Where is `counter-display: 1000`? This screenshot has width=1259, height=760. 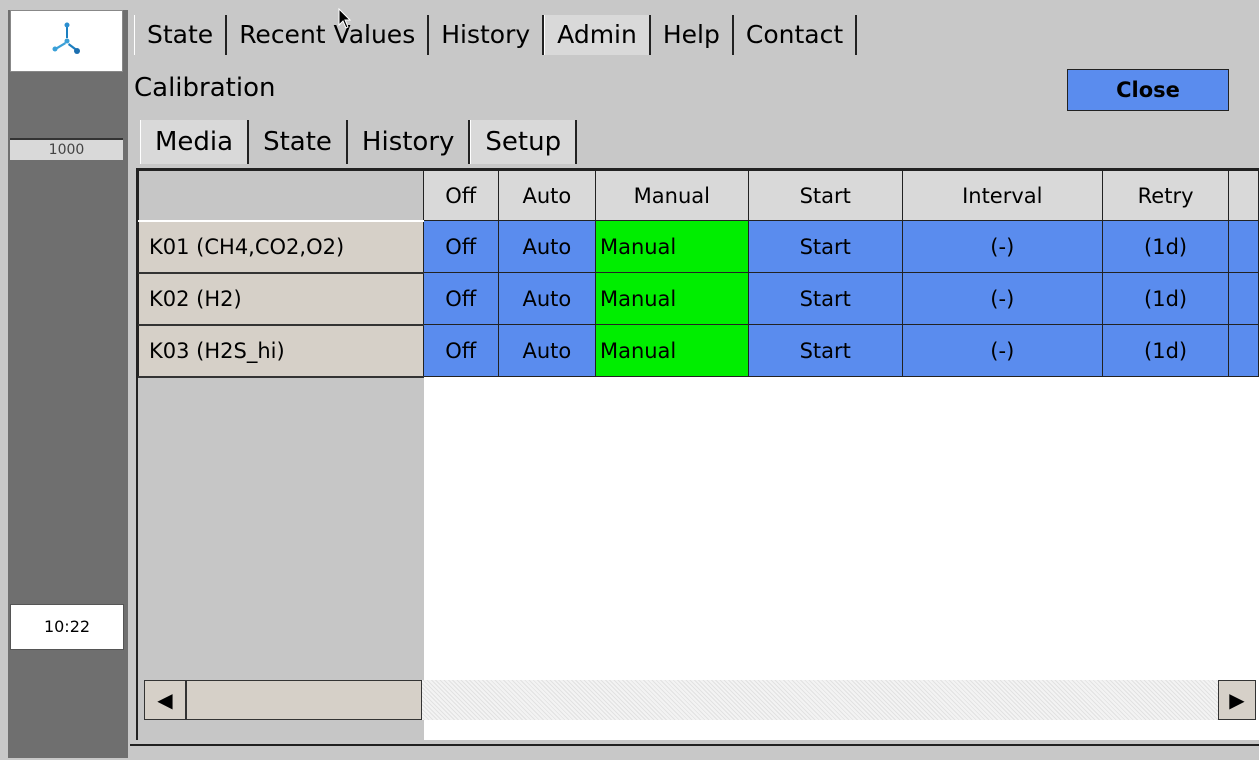
counter-display: 1000 is located at coordinates (66, 149).